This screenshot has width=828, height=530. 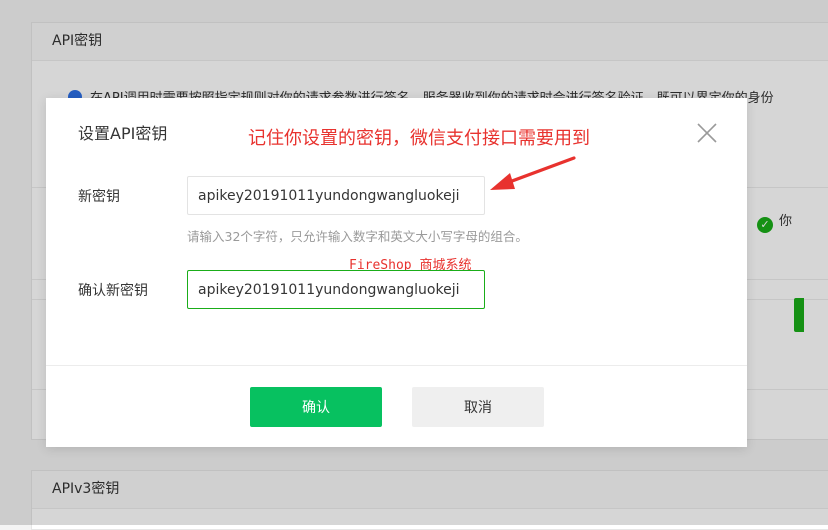 I want to click on new-key-label: 新密钥, so click(x=99, y=197).